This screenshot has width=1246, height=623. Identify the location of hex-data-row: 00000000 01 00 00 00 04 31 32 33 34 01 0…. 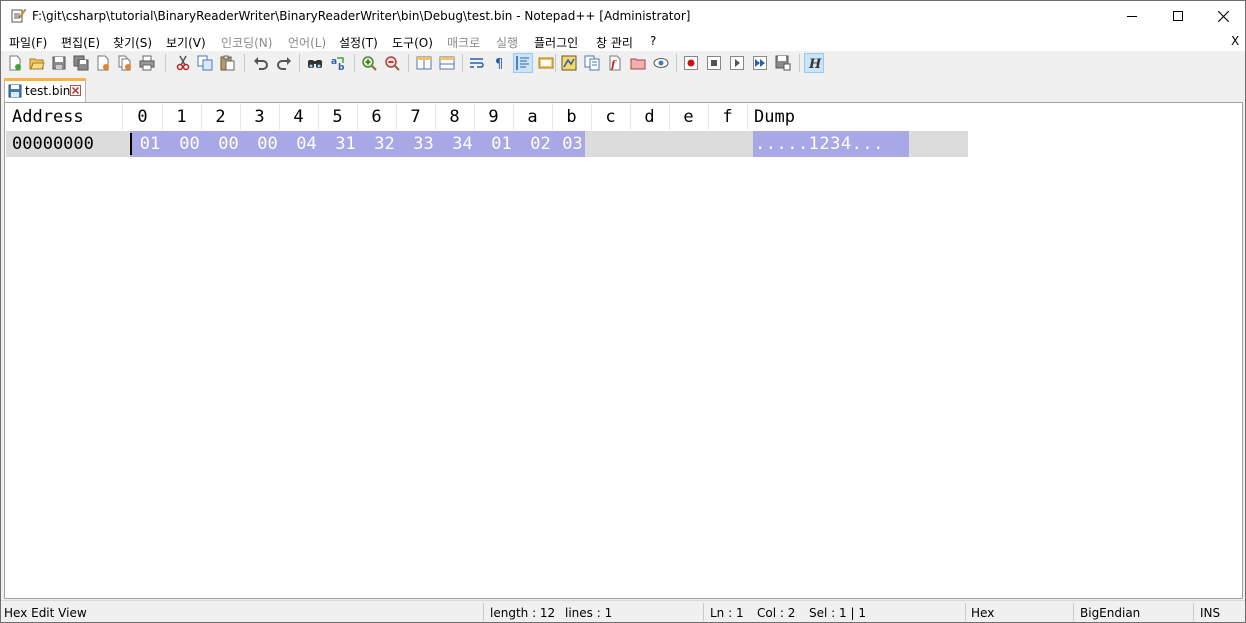
(487, 144).